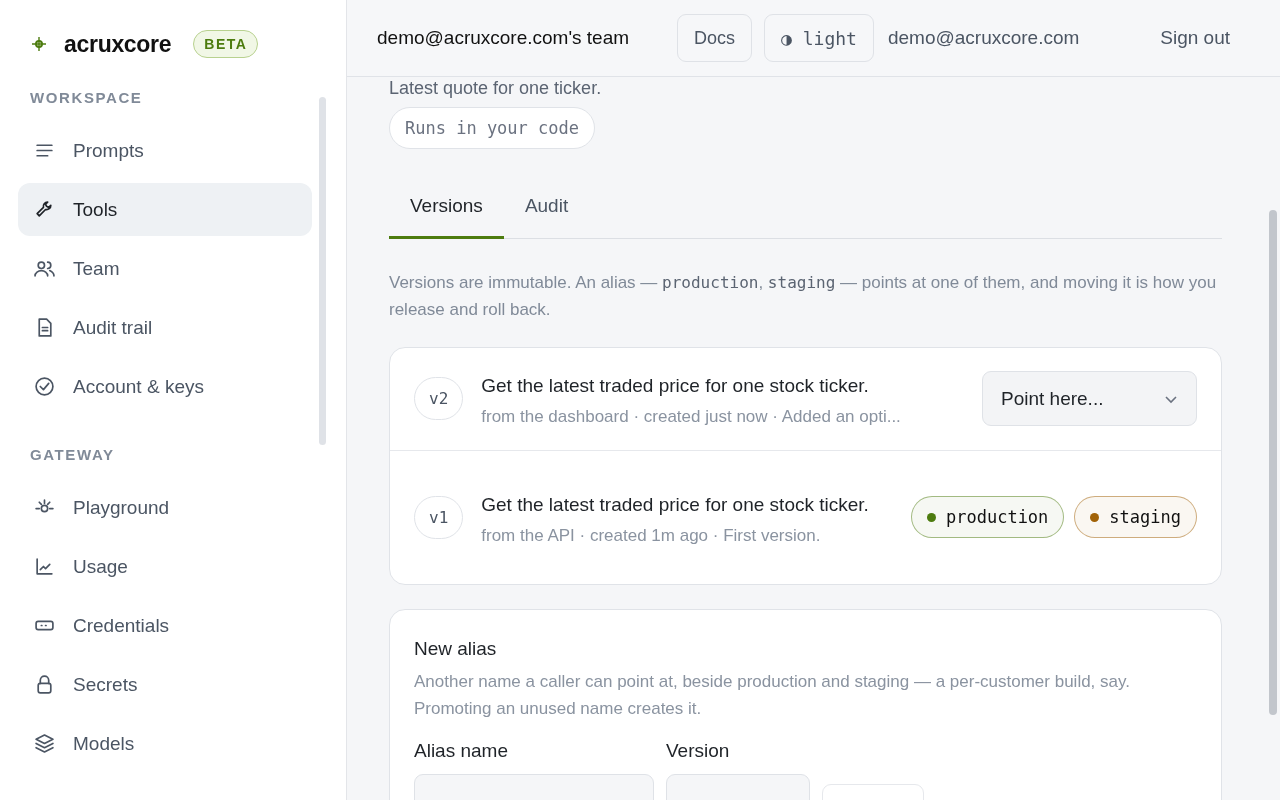 The height and width of the screenshot is (800, 1280). I want to click on tool-description: Latest quote for one ticker., so click(496, 88).